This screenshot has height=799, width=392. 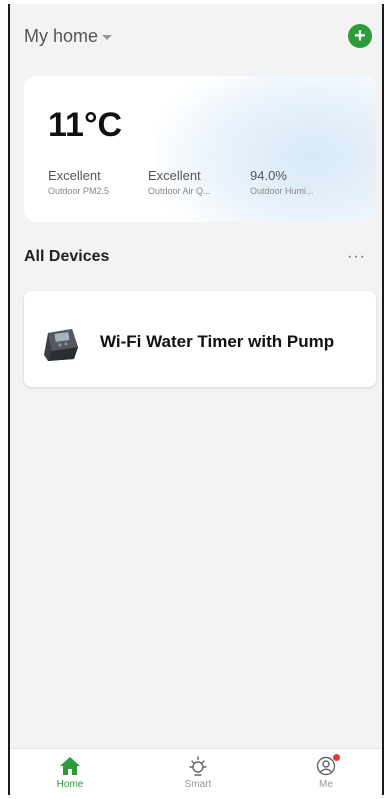 I want to click on section-title: All Devices, so click(x=67, y=256).